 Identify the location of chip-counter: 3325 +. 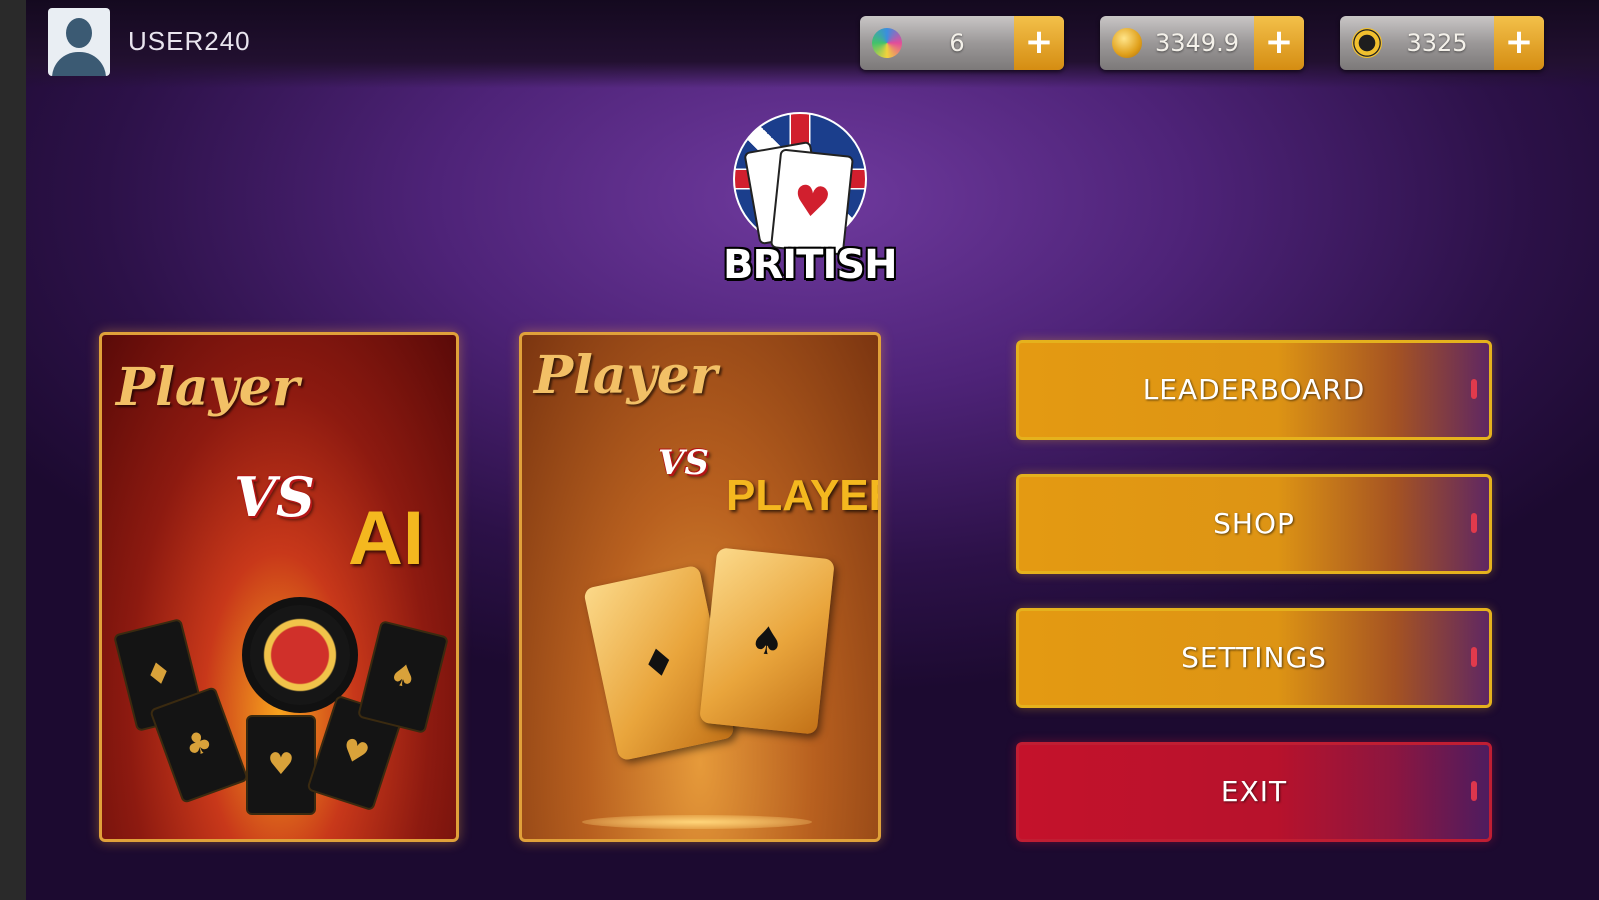
(1442, 43).